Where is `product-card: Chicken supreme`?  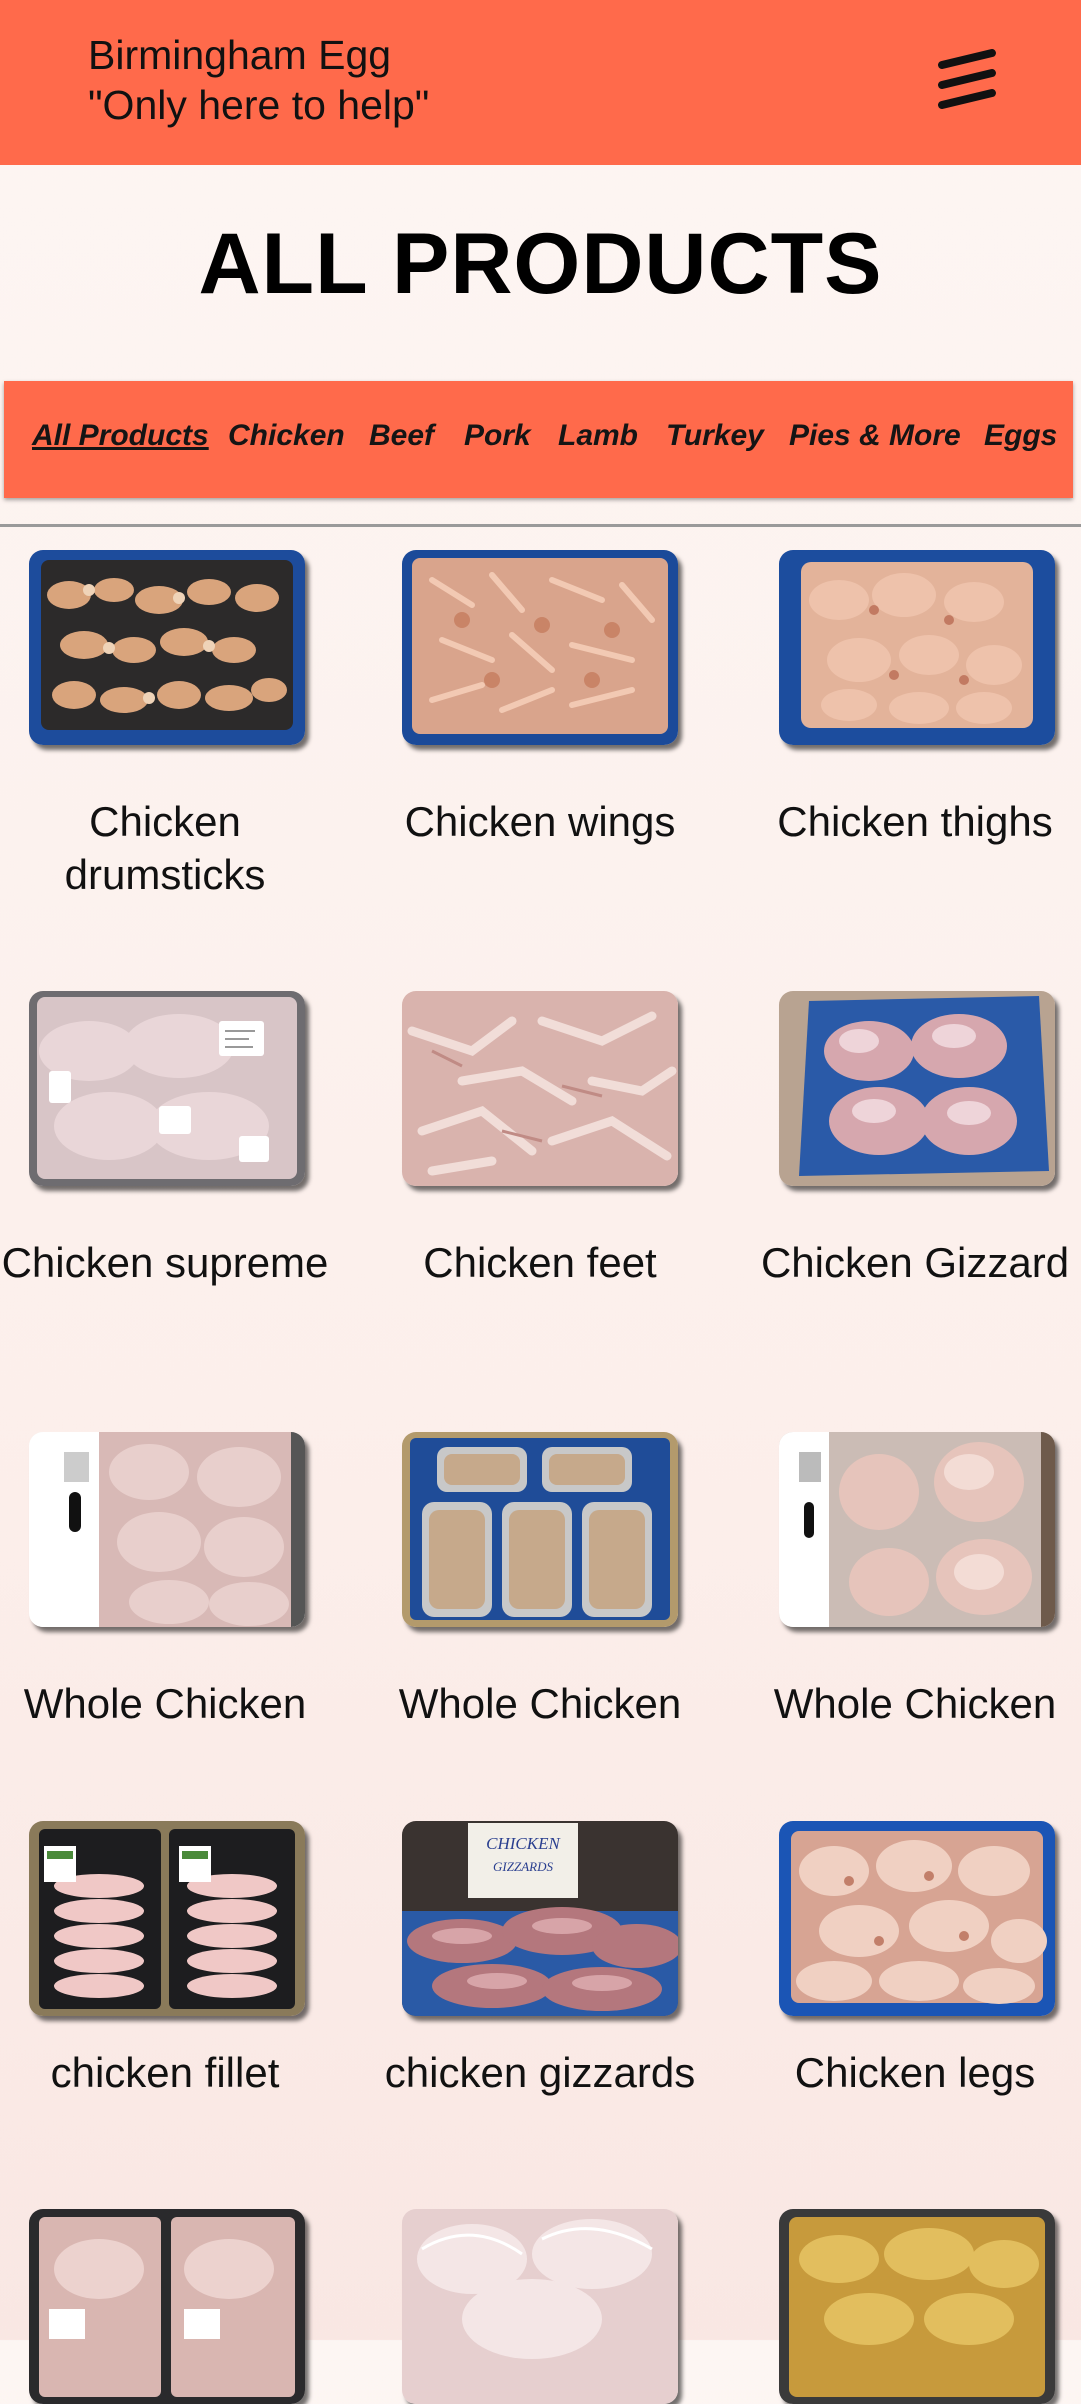
product-card: Chicken supreme is located at coordinates (172, 1176).